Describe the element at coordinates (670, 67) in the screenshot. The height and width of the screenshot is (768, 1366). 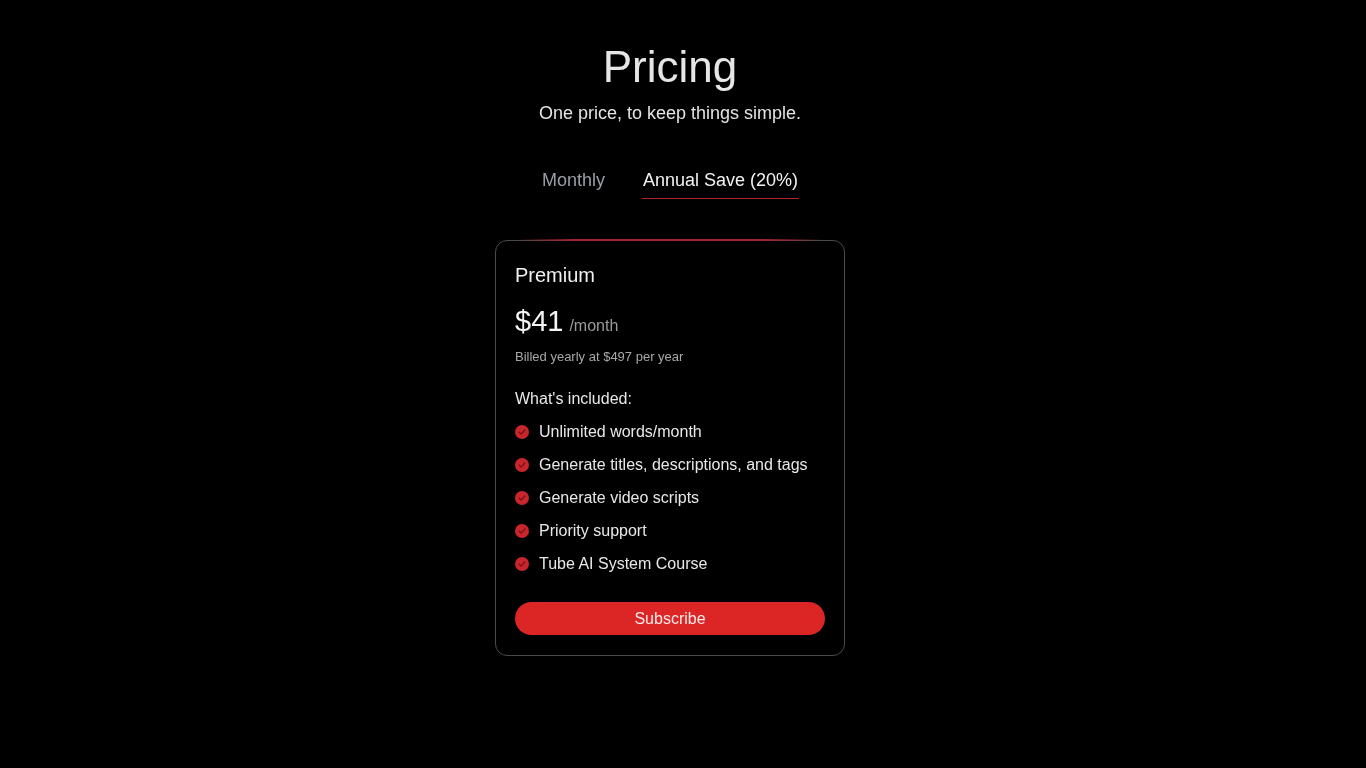
I see `page-title: Pricing` at that location.